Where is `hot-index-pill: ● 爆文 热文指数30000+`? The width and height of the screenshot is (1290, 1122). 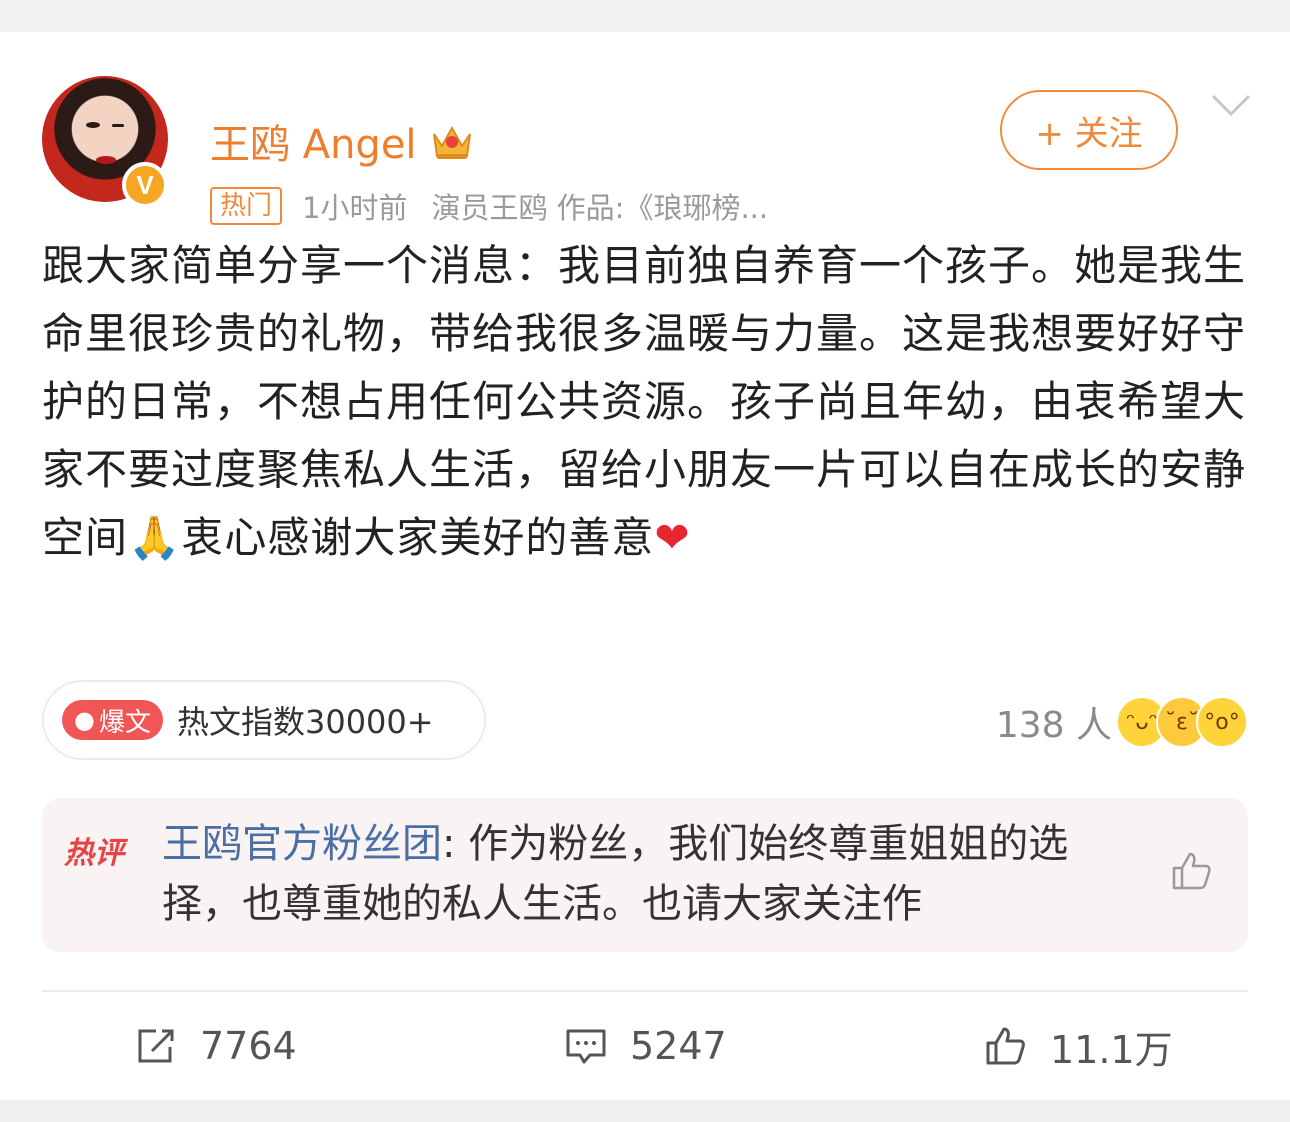
hot-index-pill: ● 爆文 热文指数30000+ is located at coordinates (264, 720).